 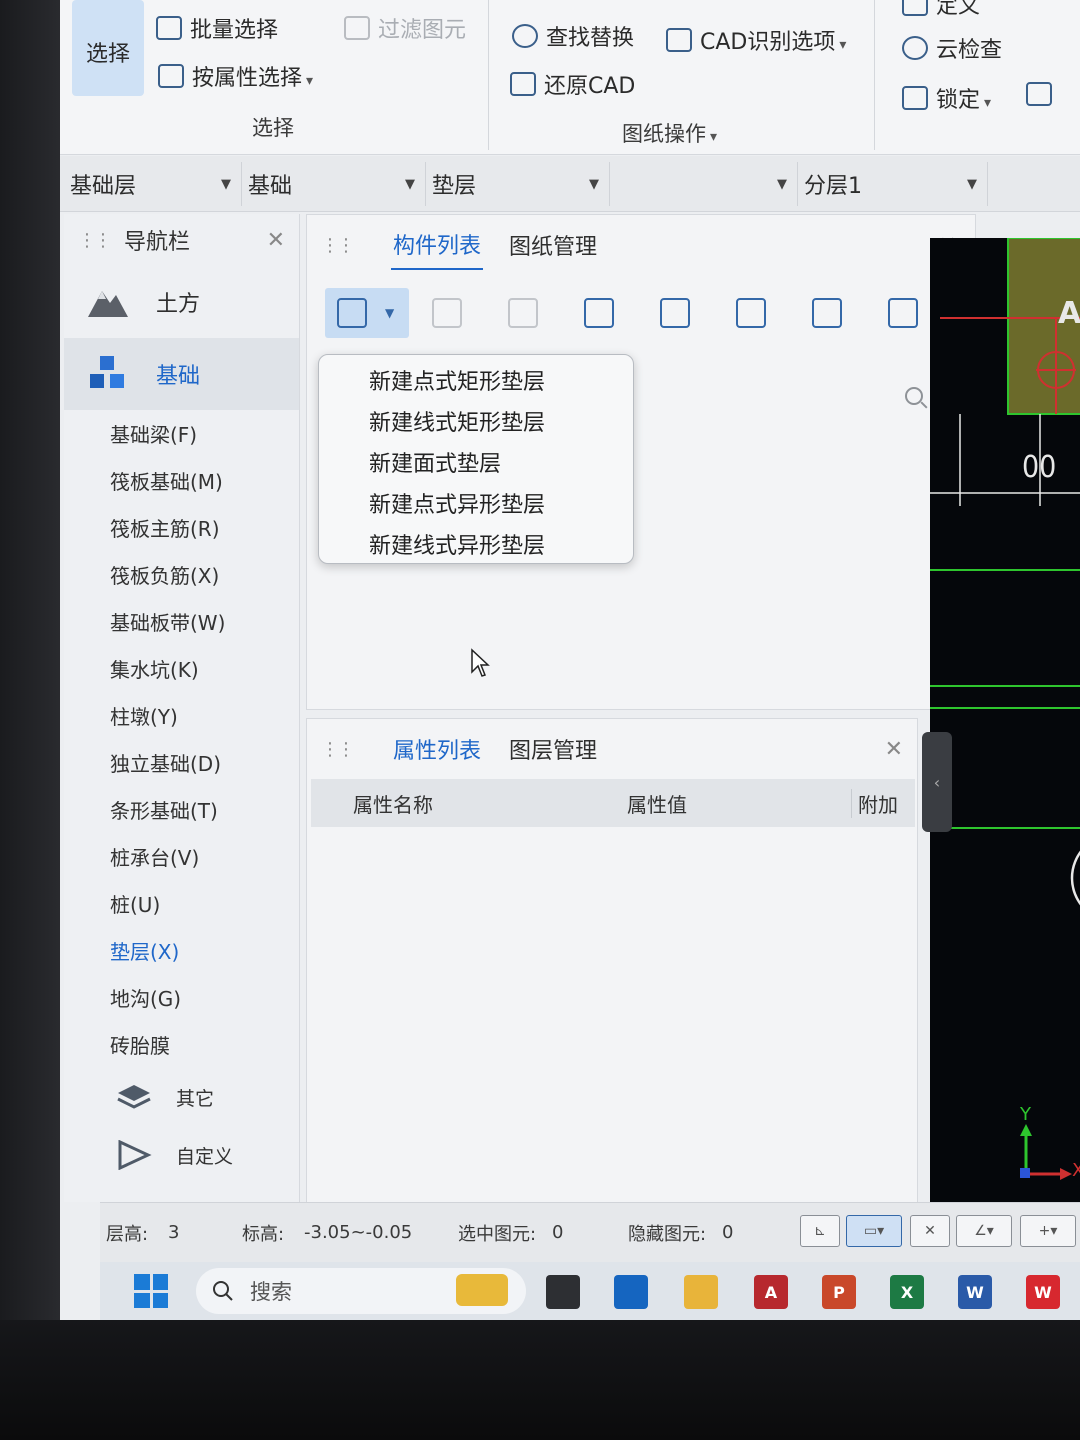 I want to click on snap-button: +▾, so click(x=1048, y=1231).